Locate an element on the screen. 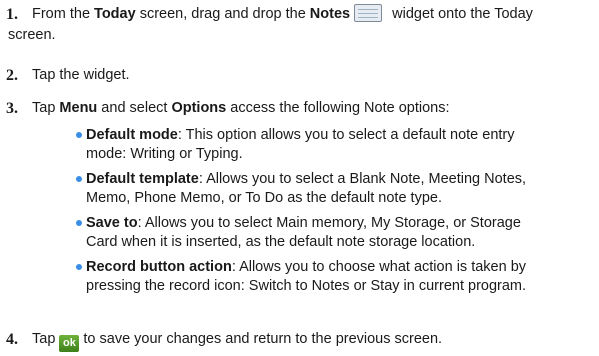  step-number: 4. is located at coordinates (12, 339).